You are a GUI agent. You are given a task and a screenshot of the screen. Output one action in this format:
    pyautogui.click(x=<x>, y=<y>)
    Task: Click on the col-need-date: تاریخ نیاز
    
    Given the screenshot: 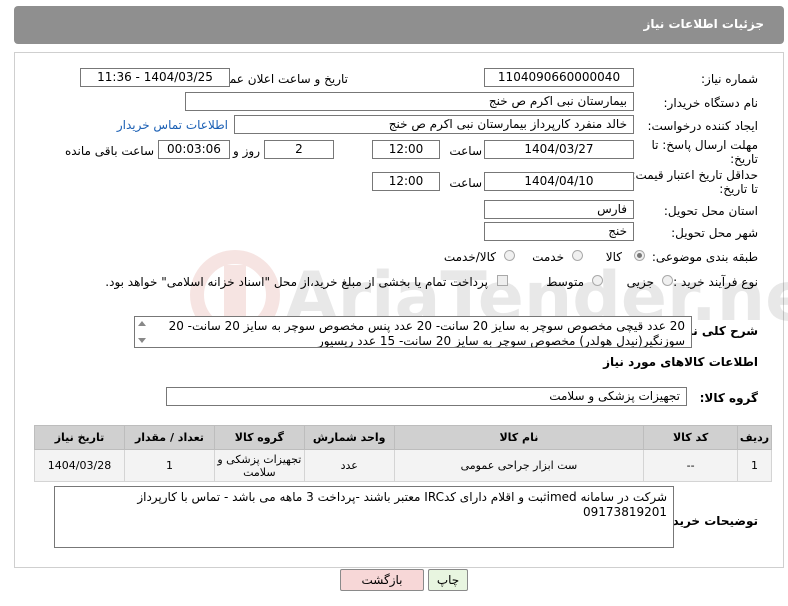 What is the action you would take?
    pyautogui.click(x=79, y=437)
    